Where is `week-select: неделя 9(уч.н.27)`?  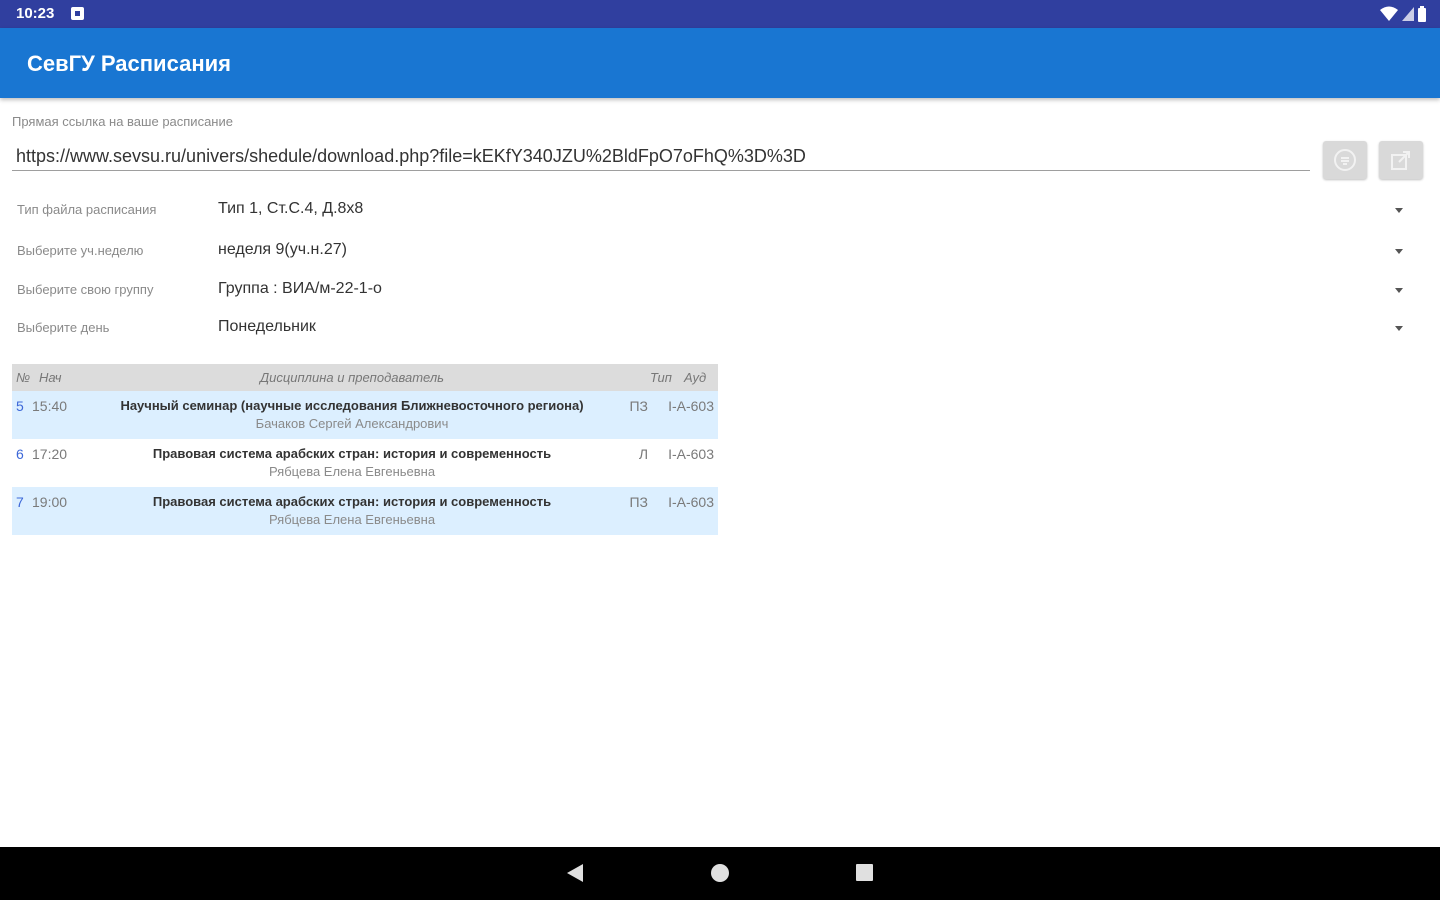 week-select: неделя 9(уч.н.27) is located at coordinates (282, 250).